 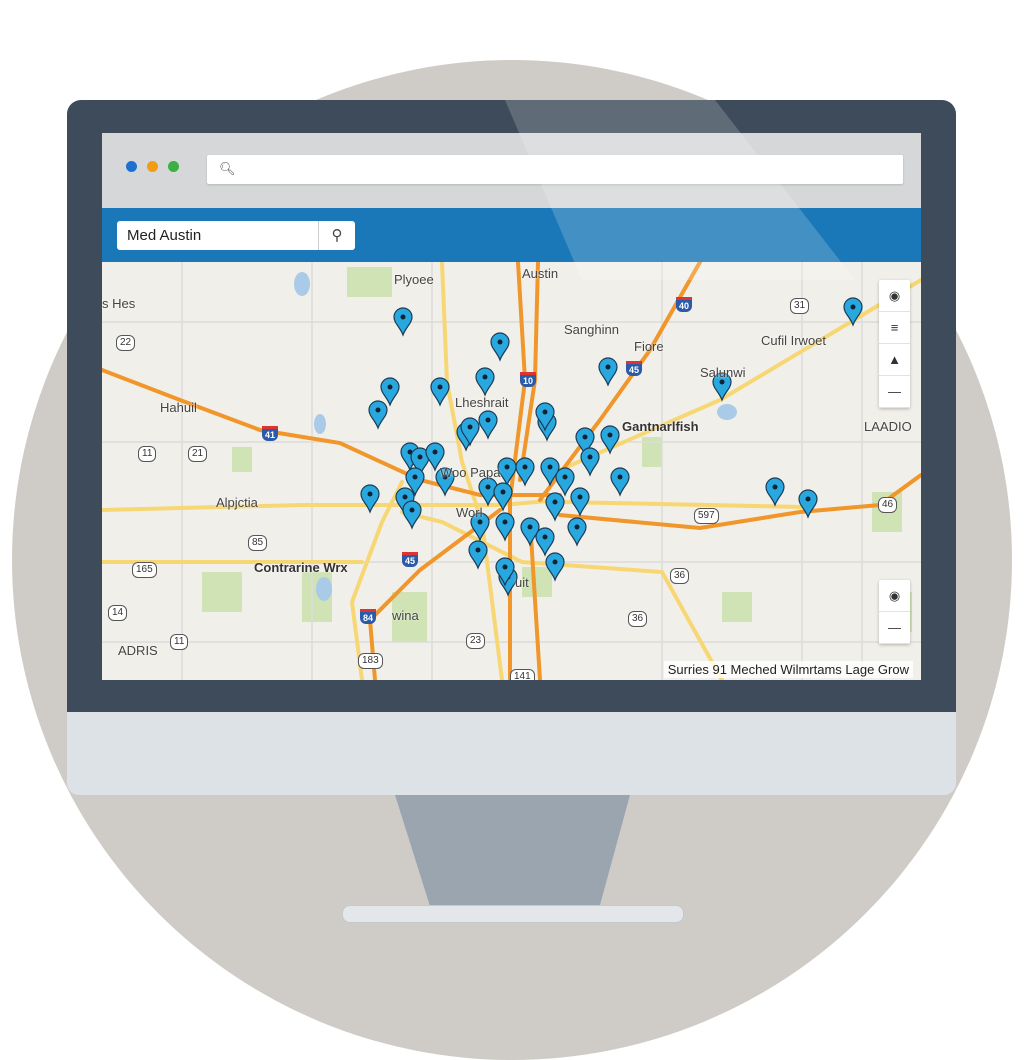 What do you see at coordinates (236, 235) in the screenshot?
I see `search-box: Med Austin ⚲` at bounding box center [236, 235].